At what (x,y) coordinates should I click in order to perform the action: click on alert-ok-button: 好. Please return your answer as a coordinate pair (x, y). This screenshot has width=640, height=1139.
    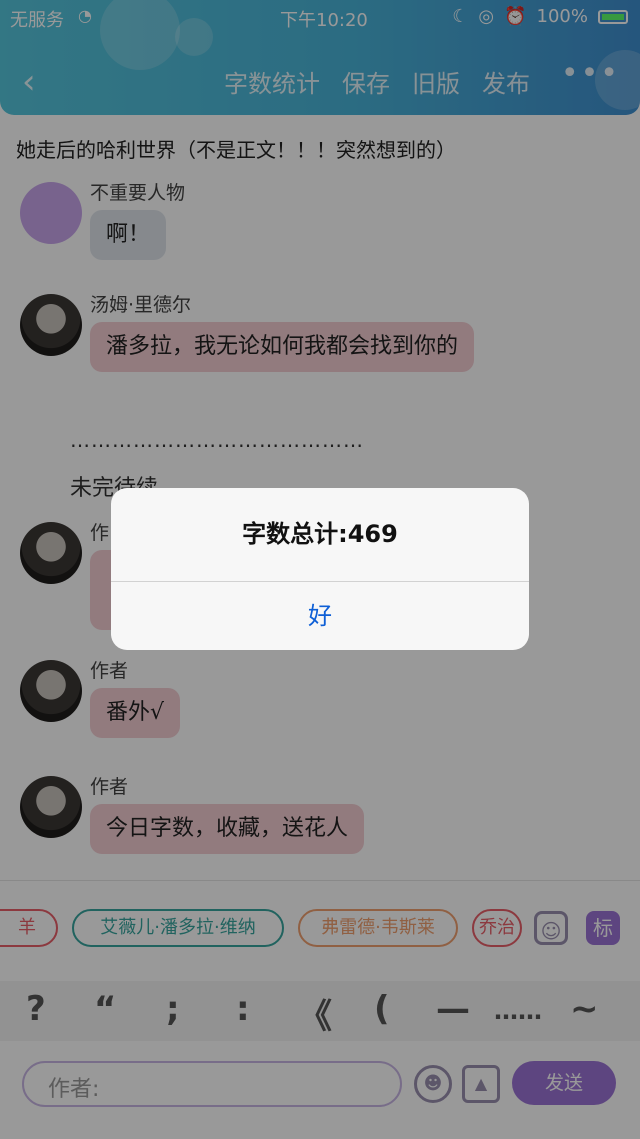
    Looking at the image, I should click on (320, 616).